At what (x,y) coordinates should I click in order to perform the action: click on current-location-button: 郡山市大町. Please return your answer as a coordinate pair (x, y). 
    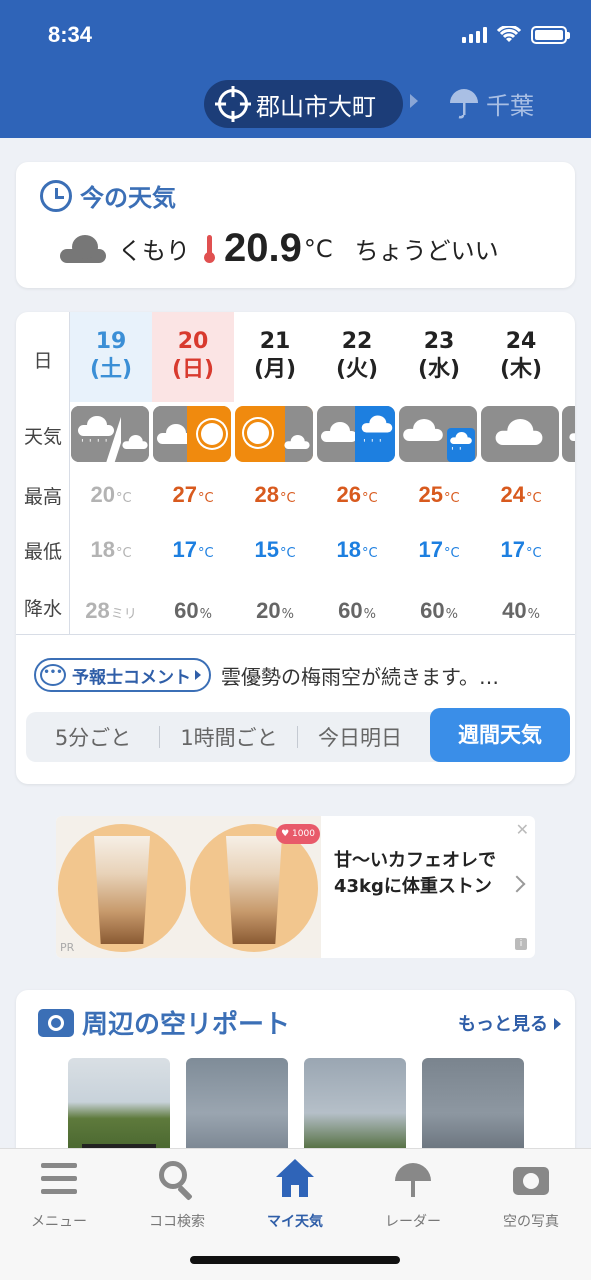
    Looking at the image, I should click on (303, 104).